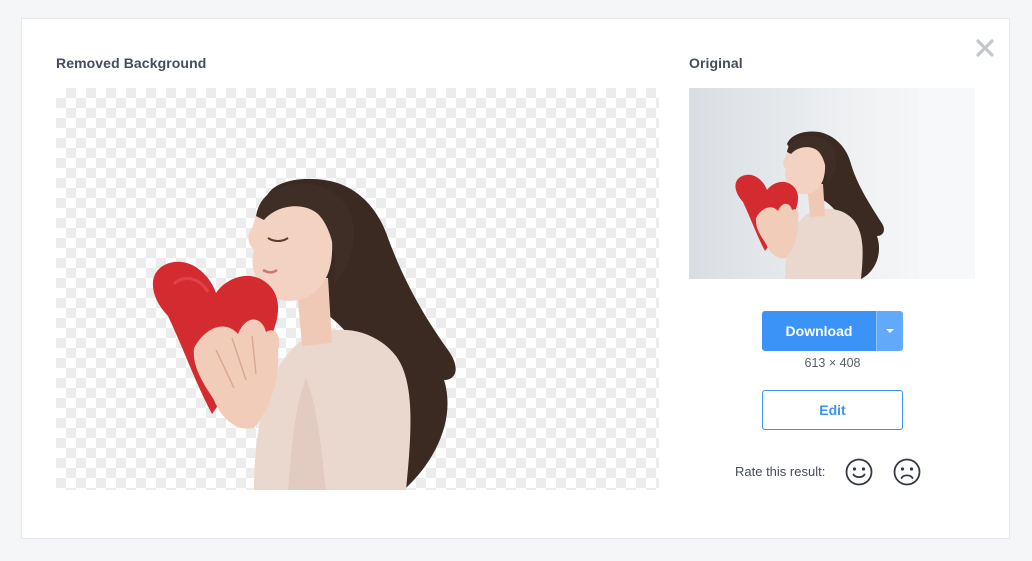 This screenshot has height=561, width=1032. Describe the element at coordinates (859, 472) in the screenshot. I see `smiley-face-icon` at that location.